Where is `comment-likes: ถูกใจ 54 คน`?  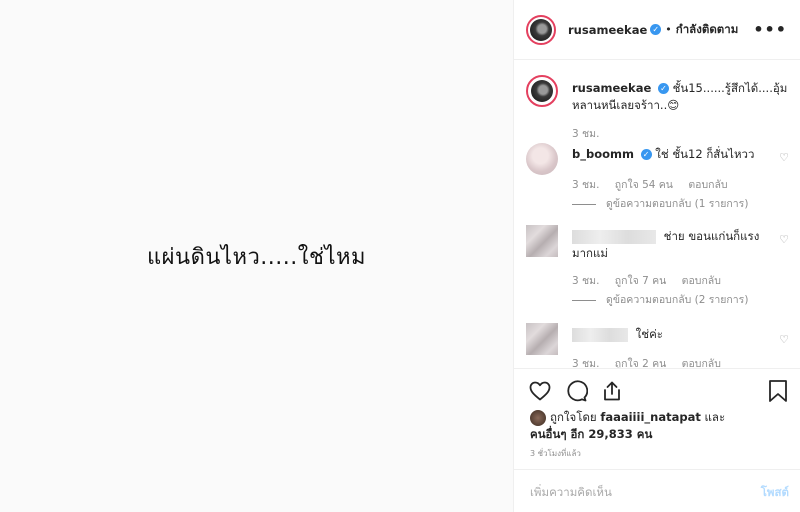 comment-likes: ถูกใจ 54 คน is located at coordinates (644, 185).